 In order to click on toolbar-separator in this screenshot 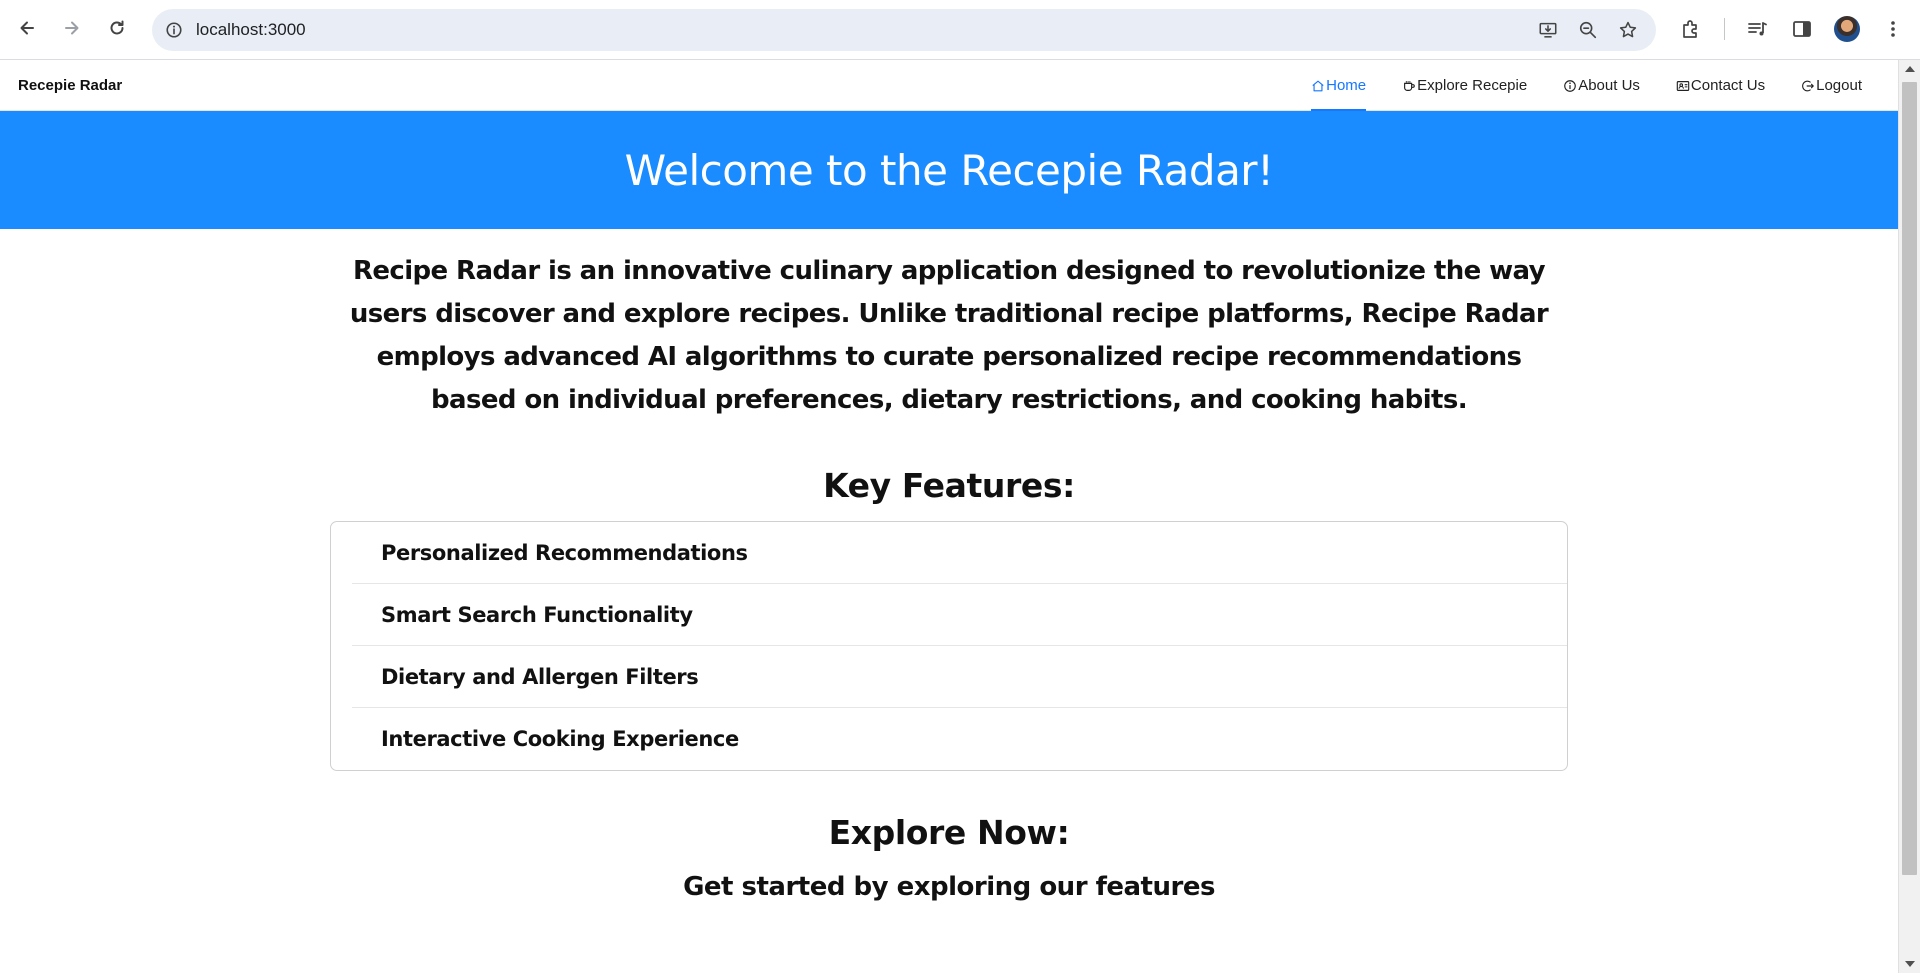, I will do `click(1724, 29)`.